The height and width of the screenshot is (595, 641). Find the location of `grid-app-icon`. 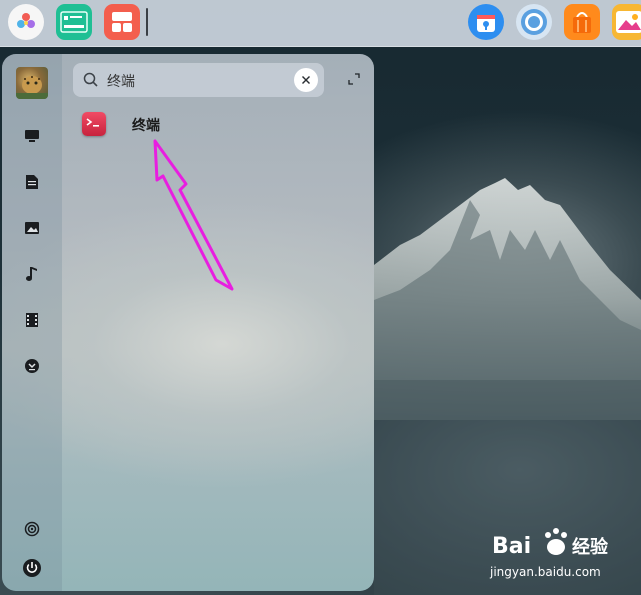

grid-app-icon is located at coordinates (122, 22).